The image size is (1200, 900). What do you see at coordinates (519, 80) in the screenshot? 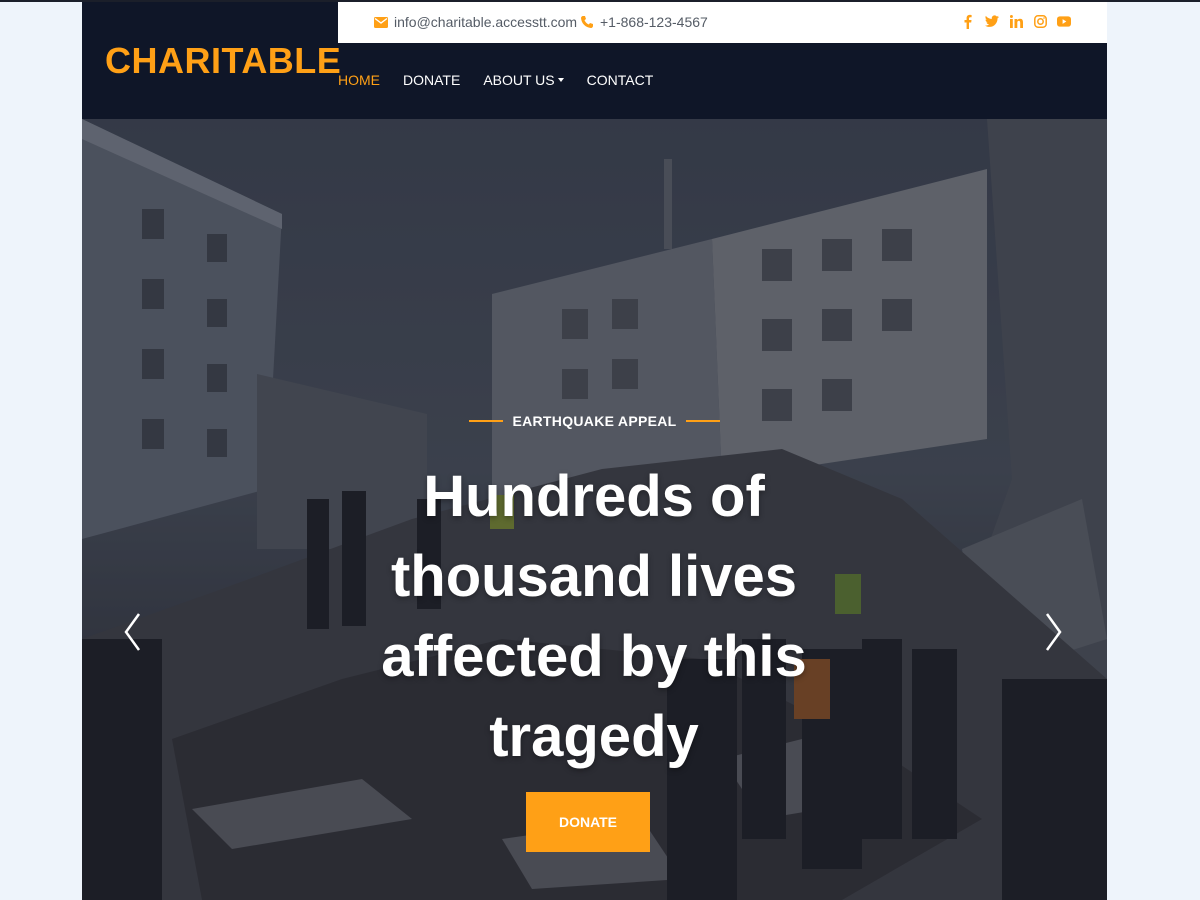
I see `nav-about-label: ABOUT US` at bounding box center [519, 80].